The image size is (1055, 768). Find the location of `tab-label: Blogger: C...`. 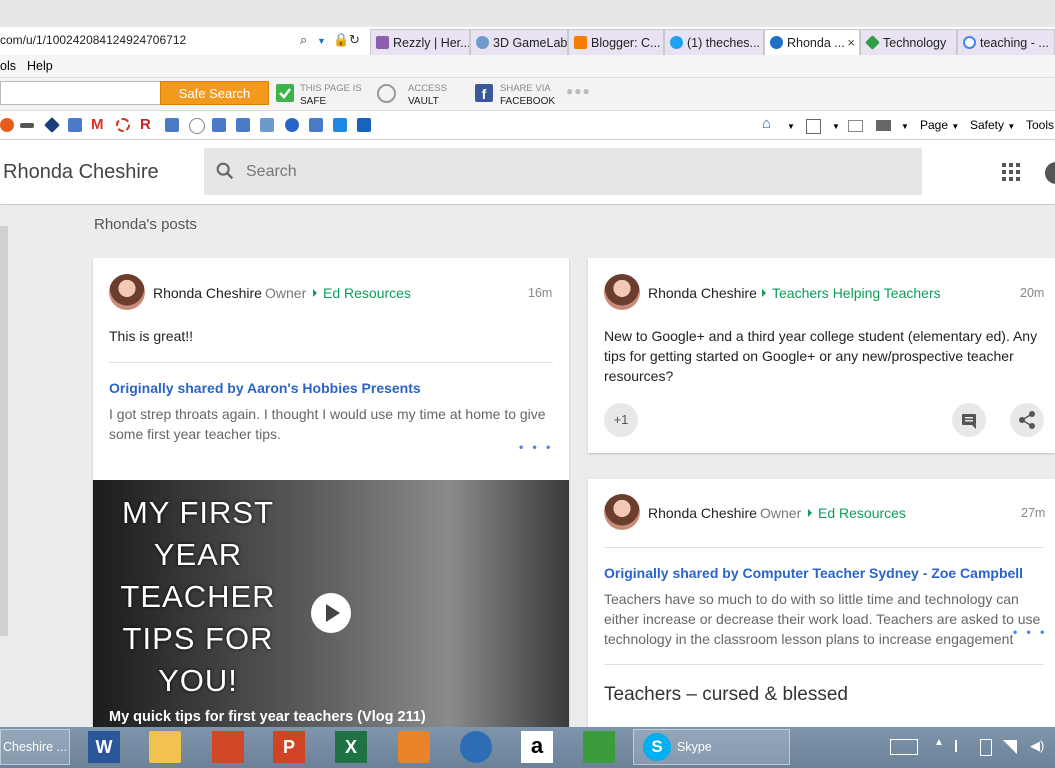

tab-label: Blogger: C... is located at coordinates (626, 43).